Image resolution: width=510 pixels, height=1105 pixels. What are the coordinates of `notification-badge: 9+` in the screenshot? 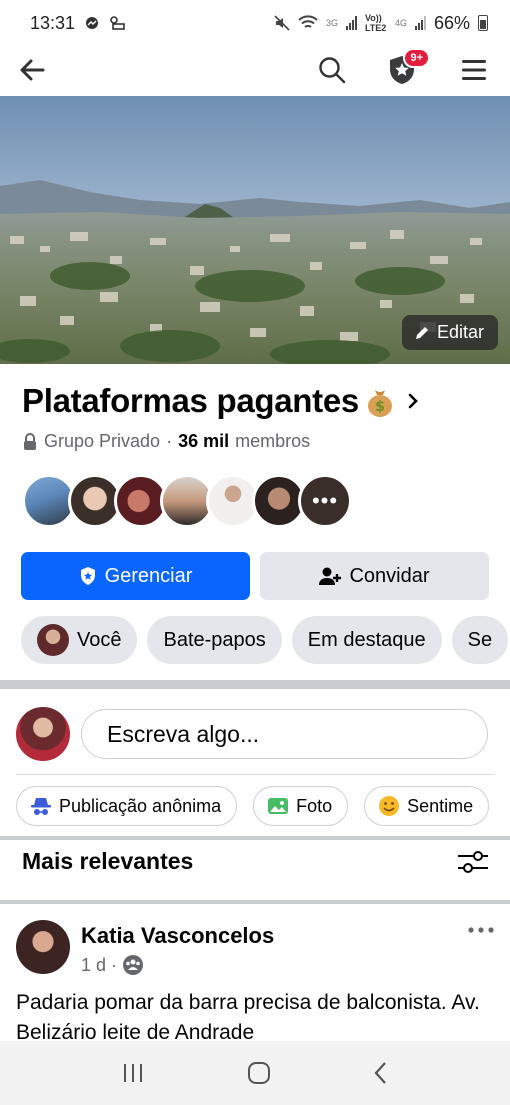 It's located at (416, 58).